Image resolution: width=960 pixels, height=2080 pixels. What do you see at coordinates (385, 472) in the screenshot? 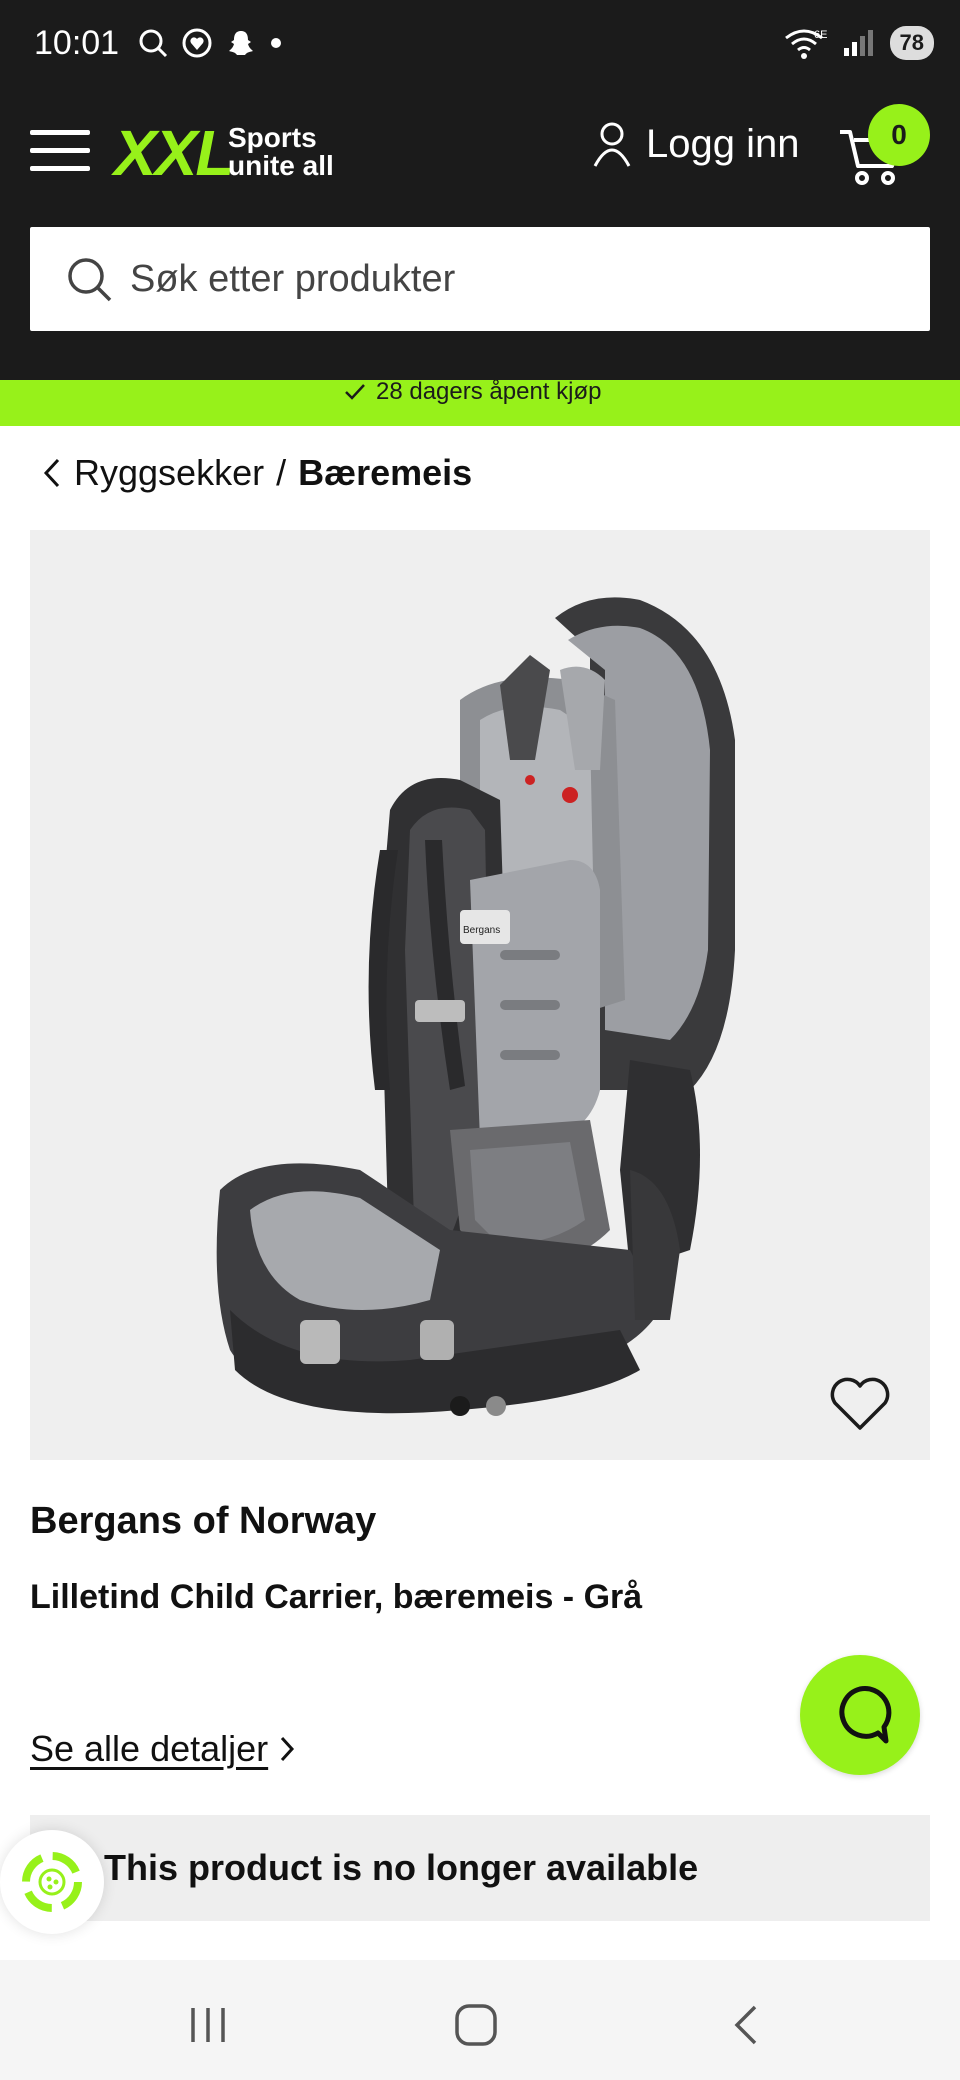
I see `breadcrumb-current: Bæremeis` at bounding box center [385, 472].